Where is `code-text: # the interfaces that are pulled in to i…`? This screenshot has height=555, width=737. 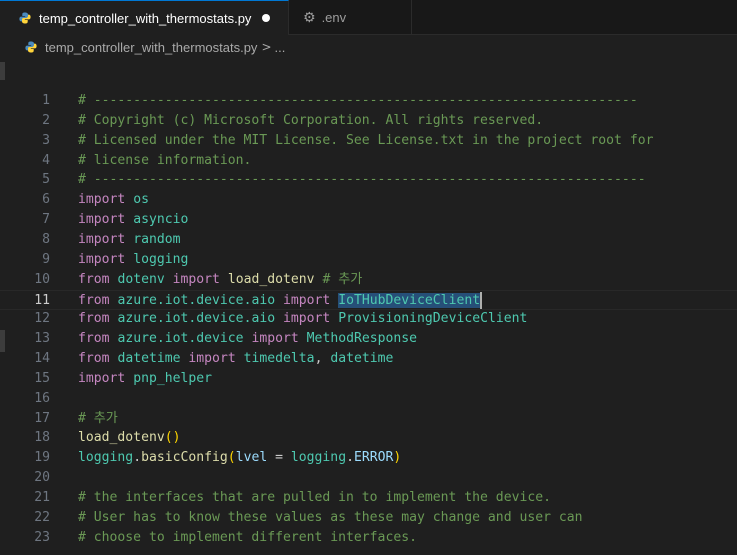 code-text: # the interfaces that are pulled in to i… is located at coordinates (314, 498).